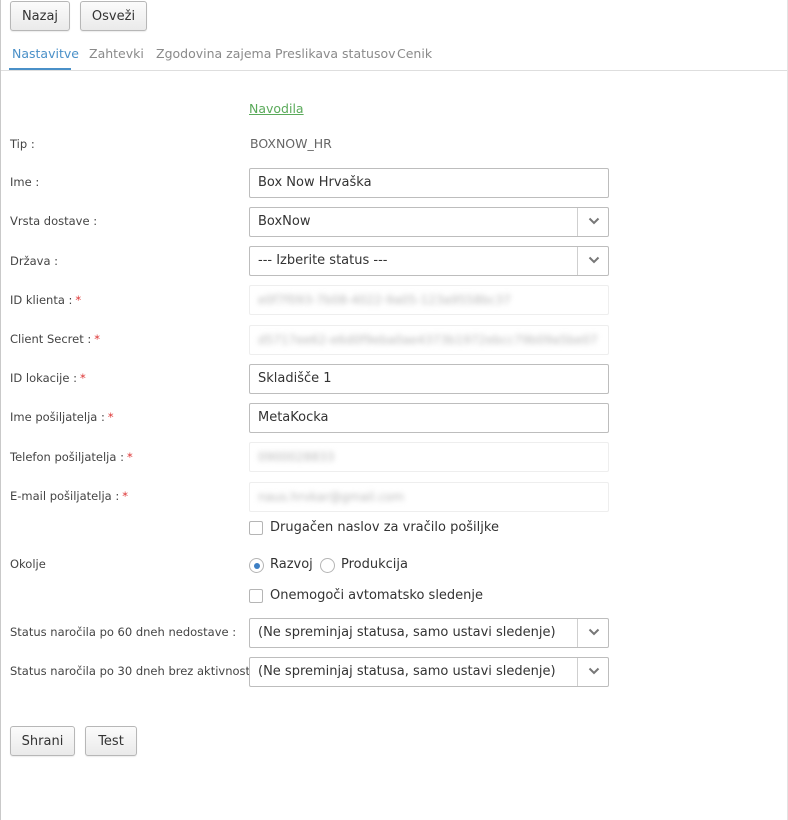  What do you see at coordinates (414, 53) in the screenshot?
I see `tab-cenik: Cenik` at bounding box center [414, 53].